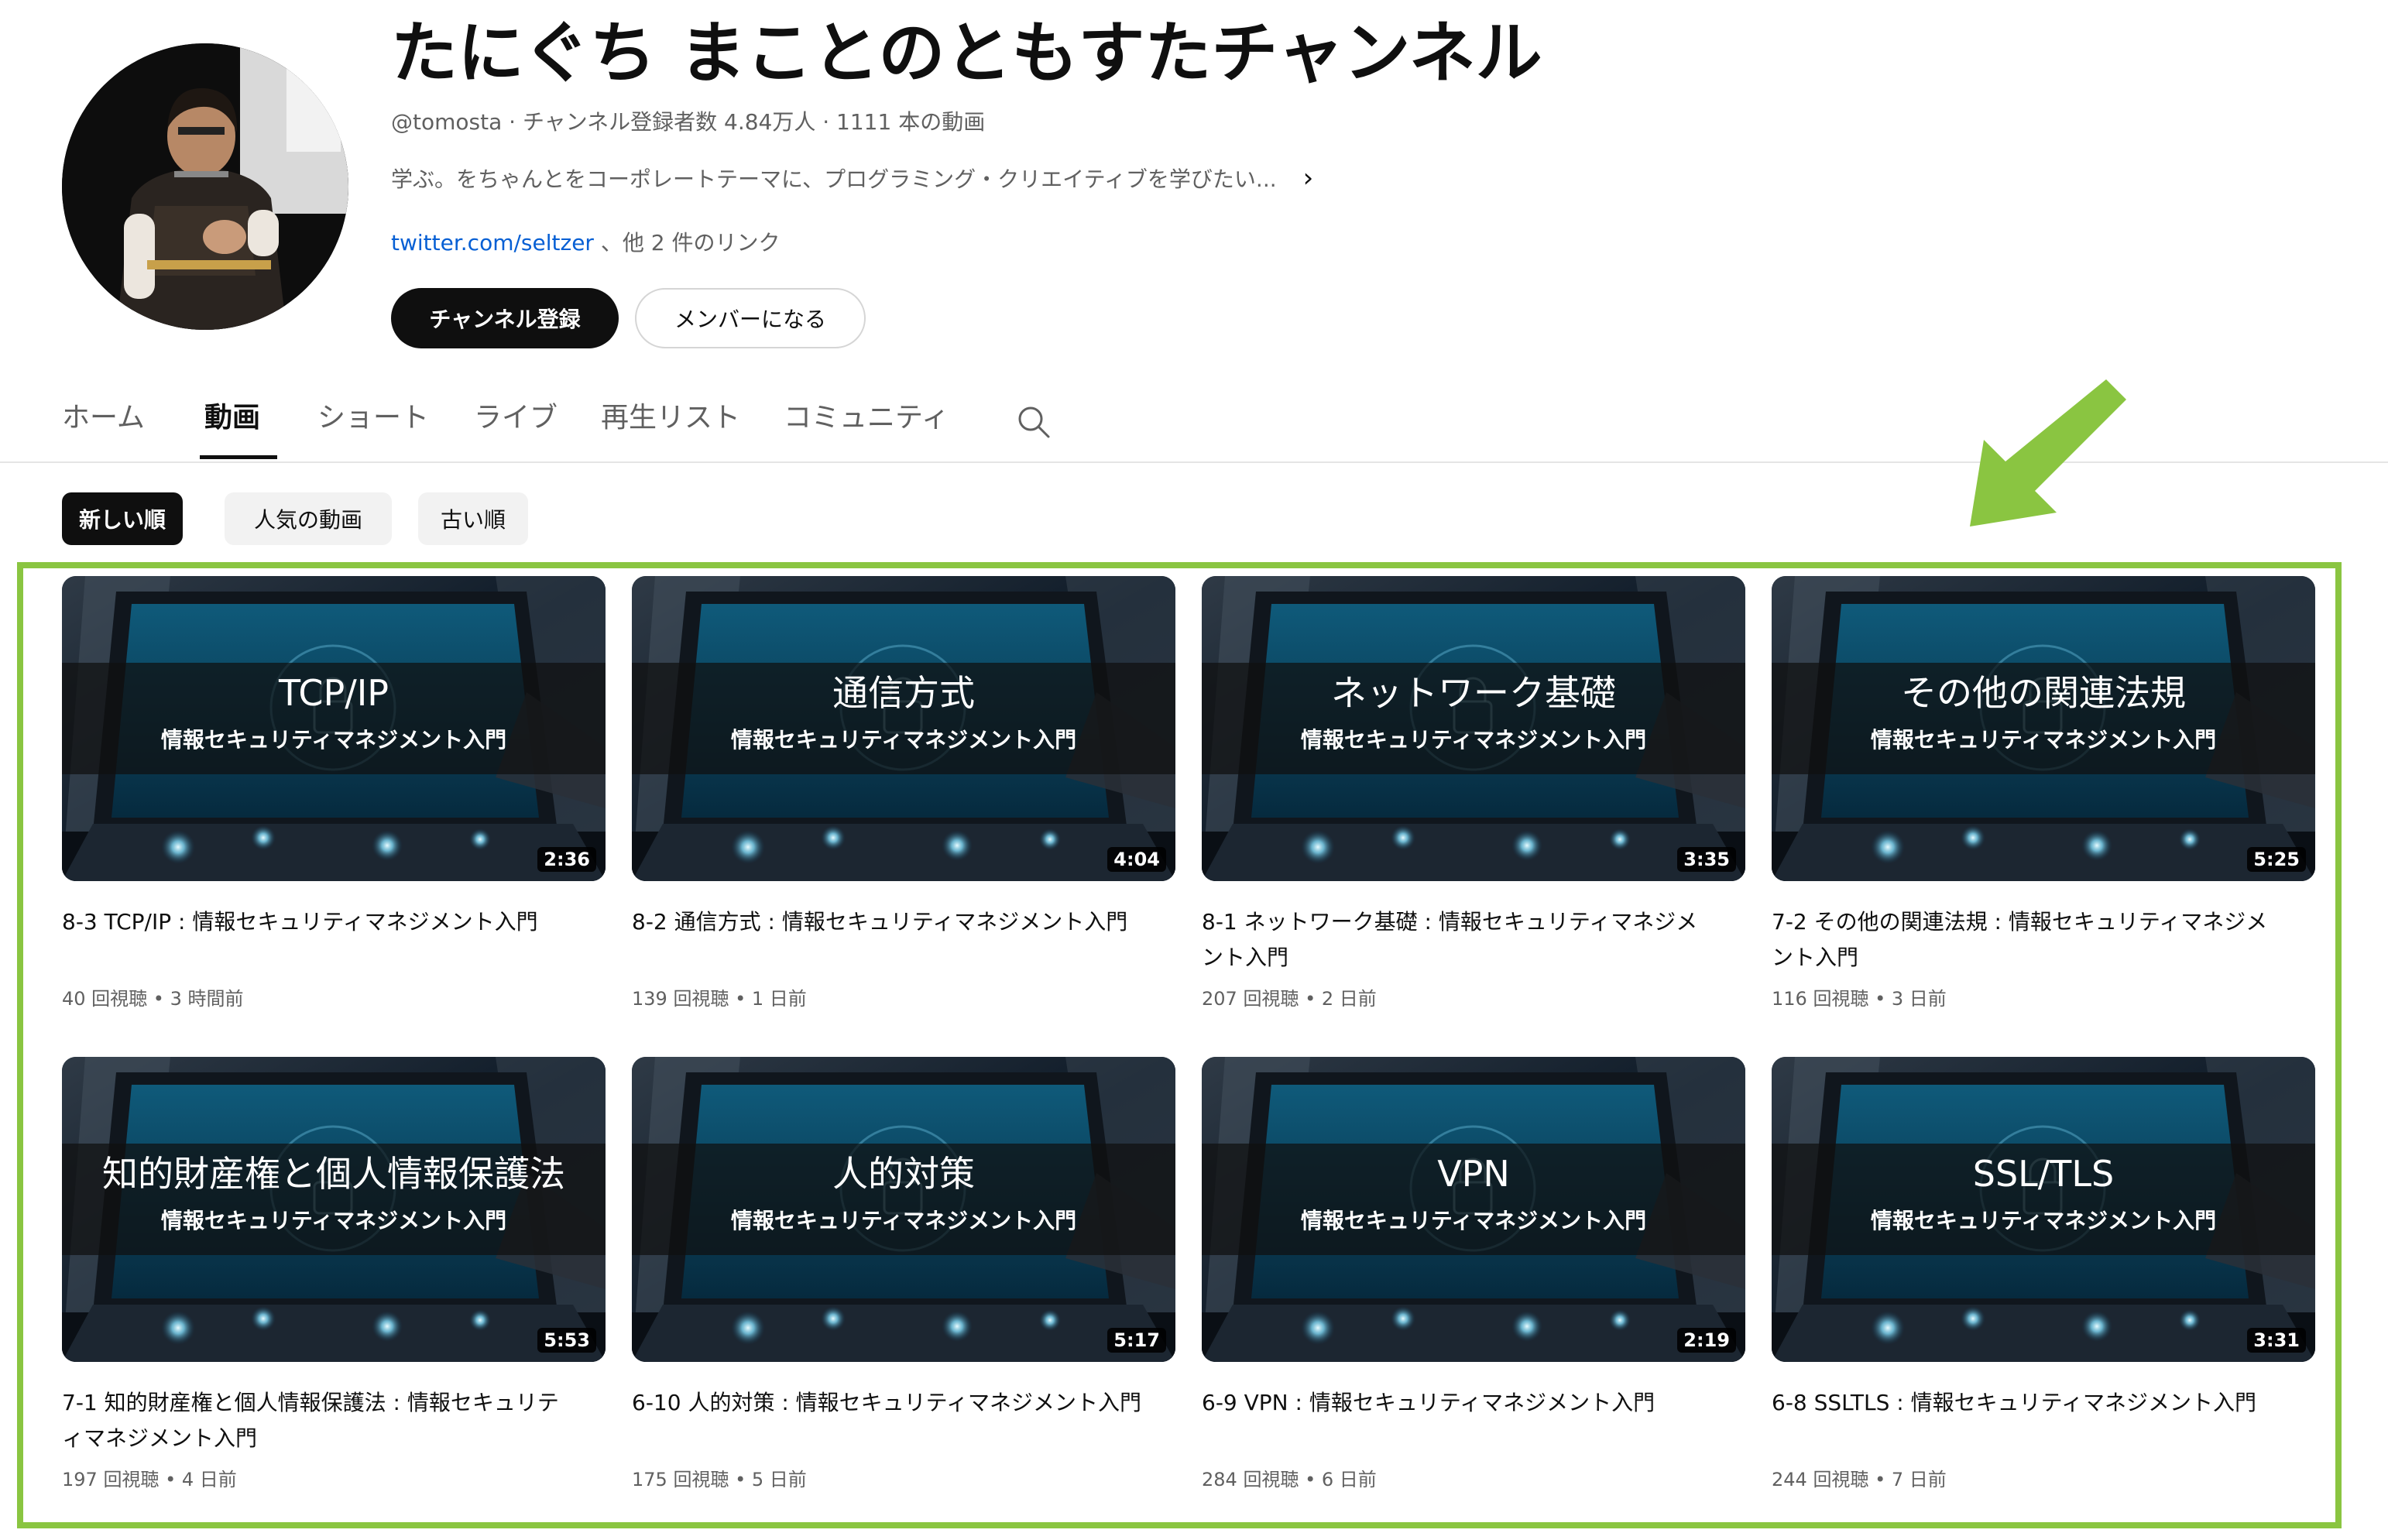 The image size is (2388, 1540). I want to click on thumbnail-title: 知的財産権と個人情報保護法, so click(333, 1174).